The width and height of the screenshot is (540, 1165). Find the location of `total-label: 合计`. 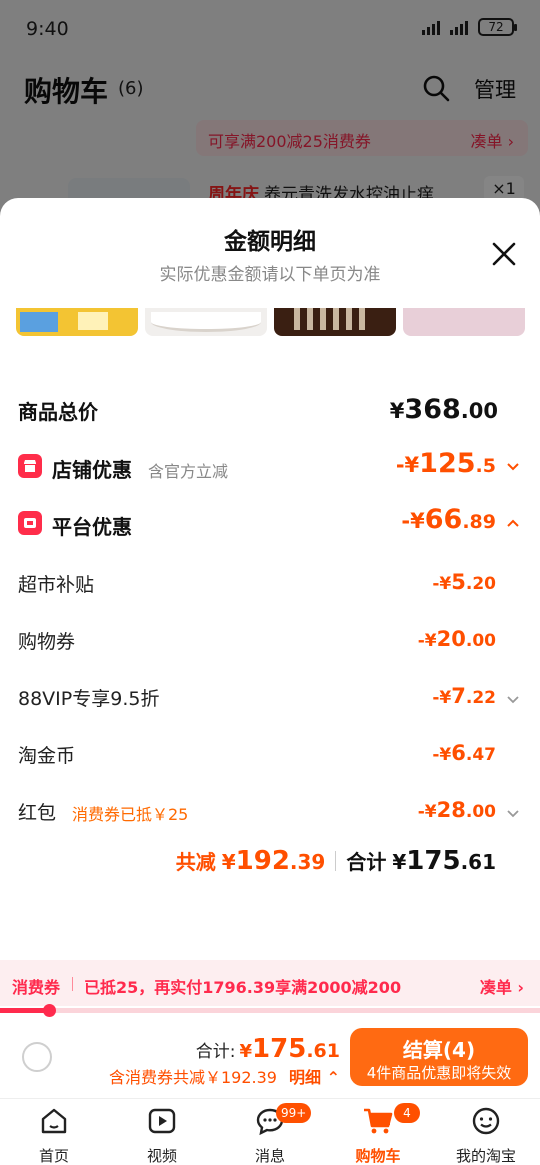

total-label: 合计 is located at coordinates (366, 862).